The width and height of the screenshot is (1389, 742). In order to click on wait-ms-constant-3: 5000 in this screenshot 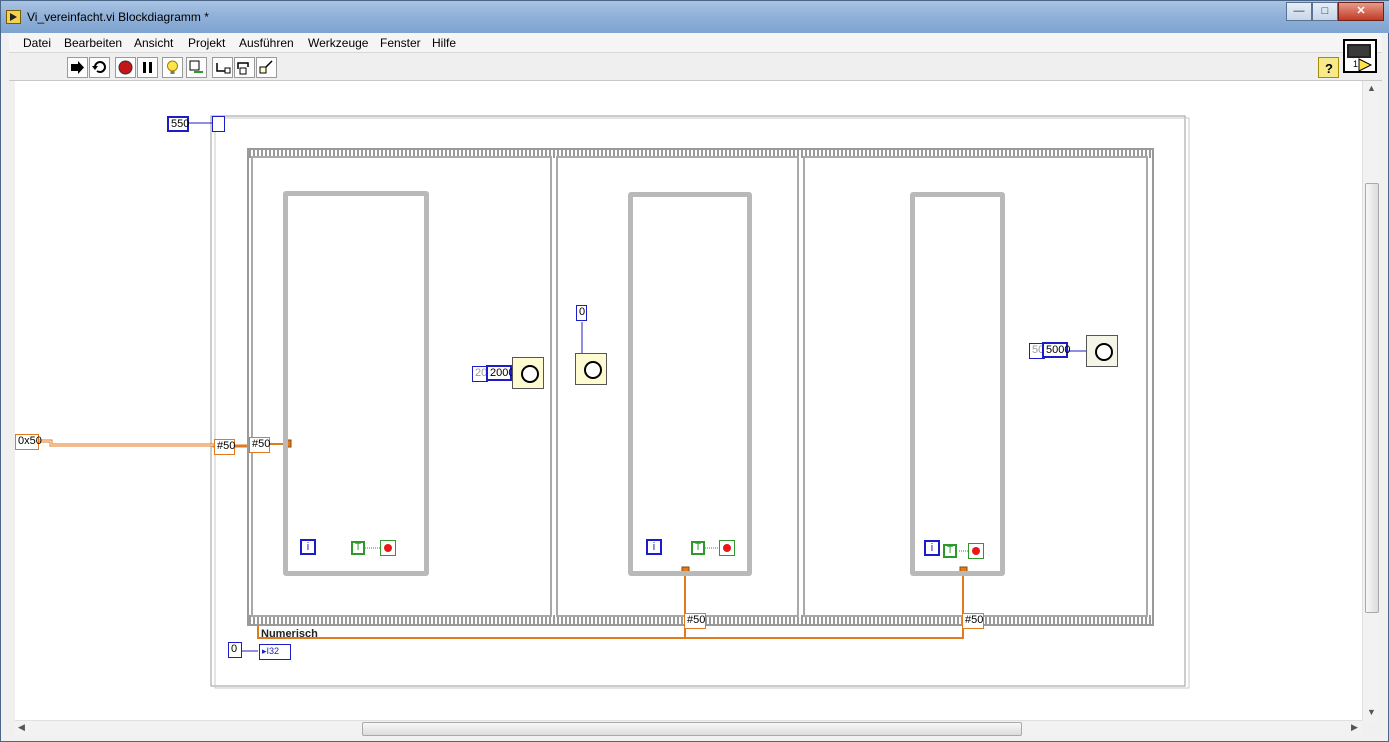, I will do `click(1056, 350)`.